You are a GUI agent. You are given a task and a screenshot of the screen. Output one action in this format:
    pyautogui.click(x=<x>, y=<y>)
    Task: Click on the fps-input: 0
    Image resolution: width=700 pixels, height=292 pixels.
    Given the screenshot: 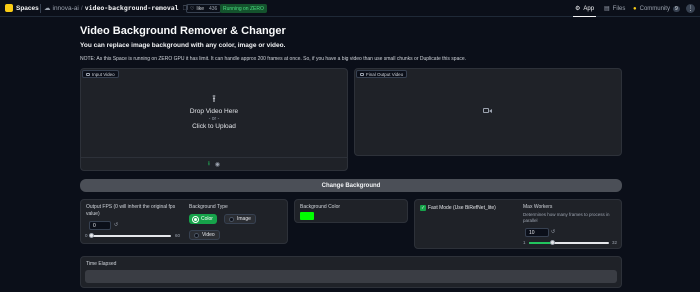 What is the action you would take?
    pyautogui.click(x=100, y=225)
    